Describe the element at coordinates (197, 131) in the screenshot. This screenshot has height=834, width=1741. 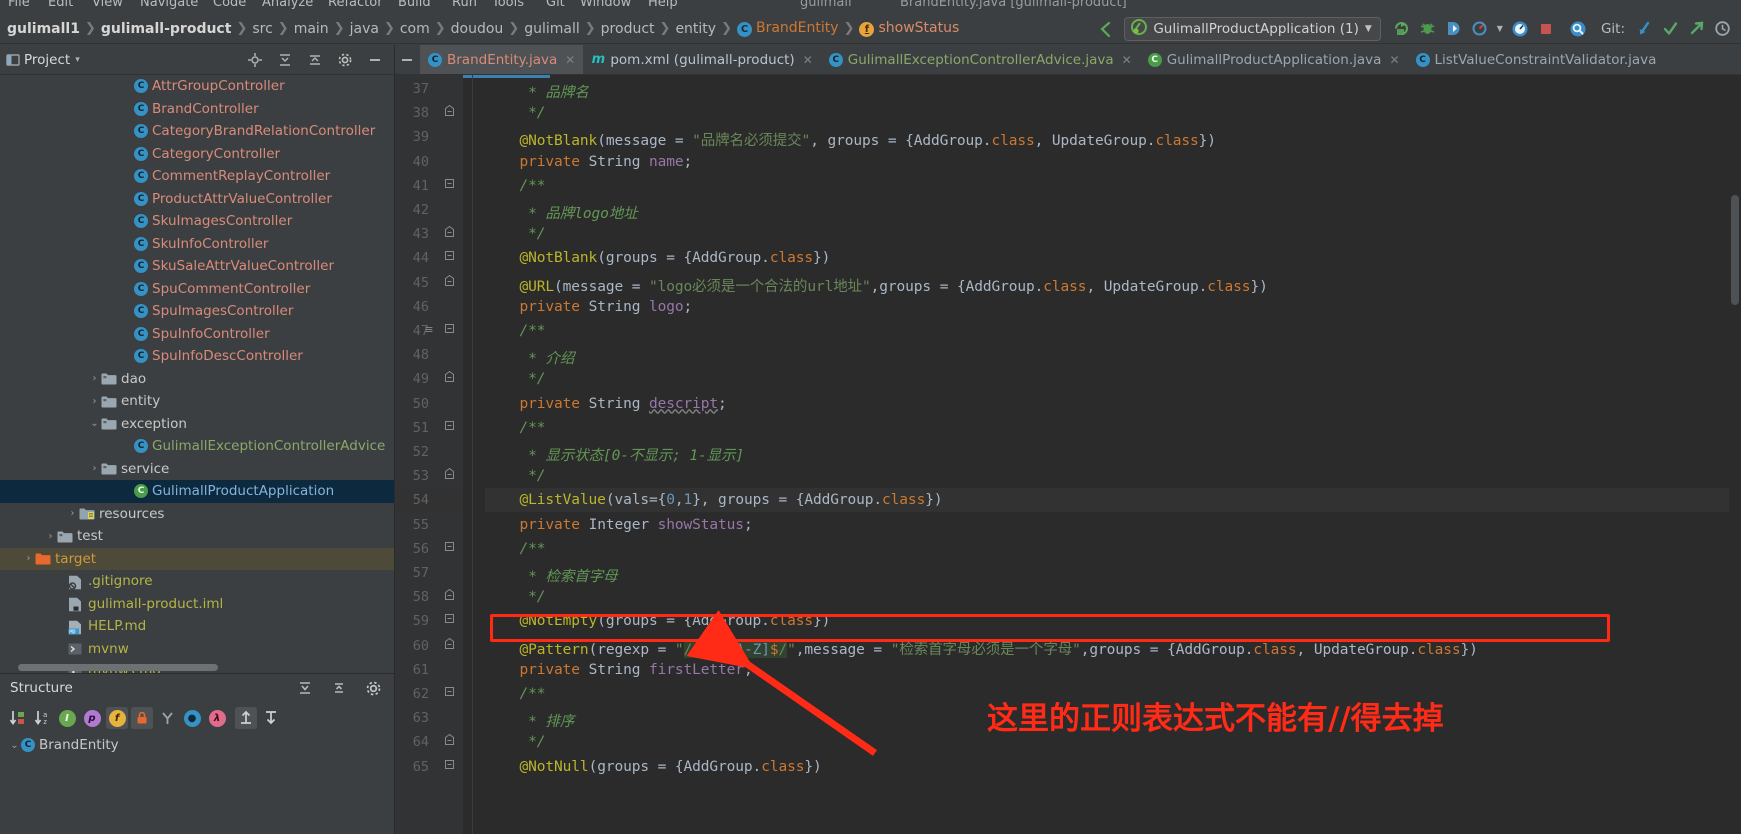
I see `tree-item-categorybrandrelationcontroller: C CategoryBrandRelationController` at that location.